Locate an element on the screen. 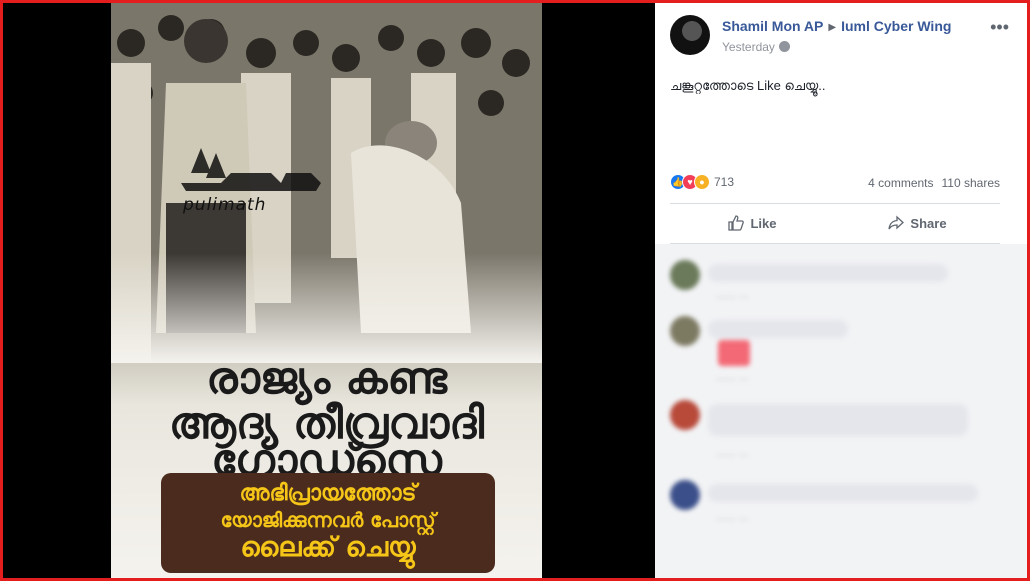  share-arrow-icon is located at coordinates (896, 222).